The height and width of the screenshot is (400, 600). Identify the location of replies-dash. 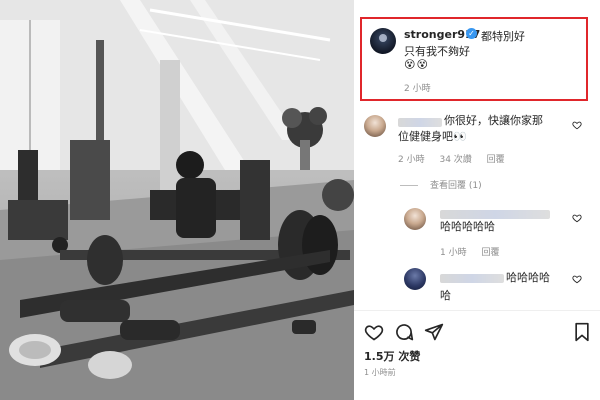
(409, 185).